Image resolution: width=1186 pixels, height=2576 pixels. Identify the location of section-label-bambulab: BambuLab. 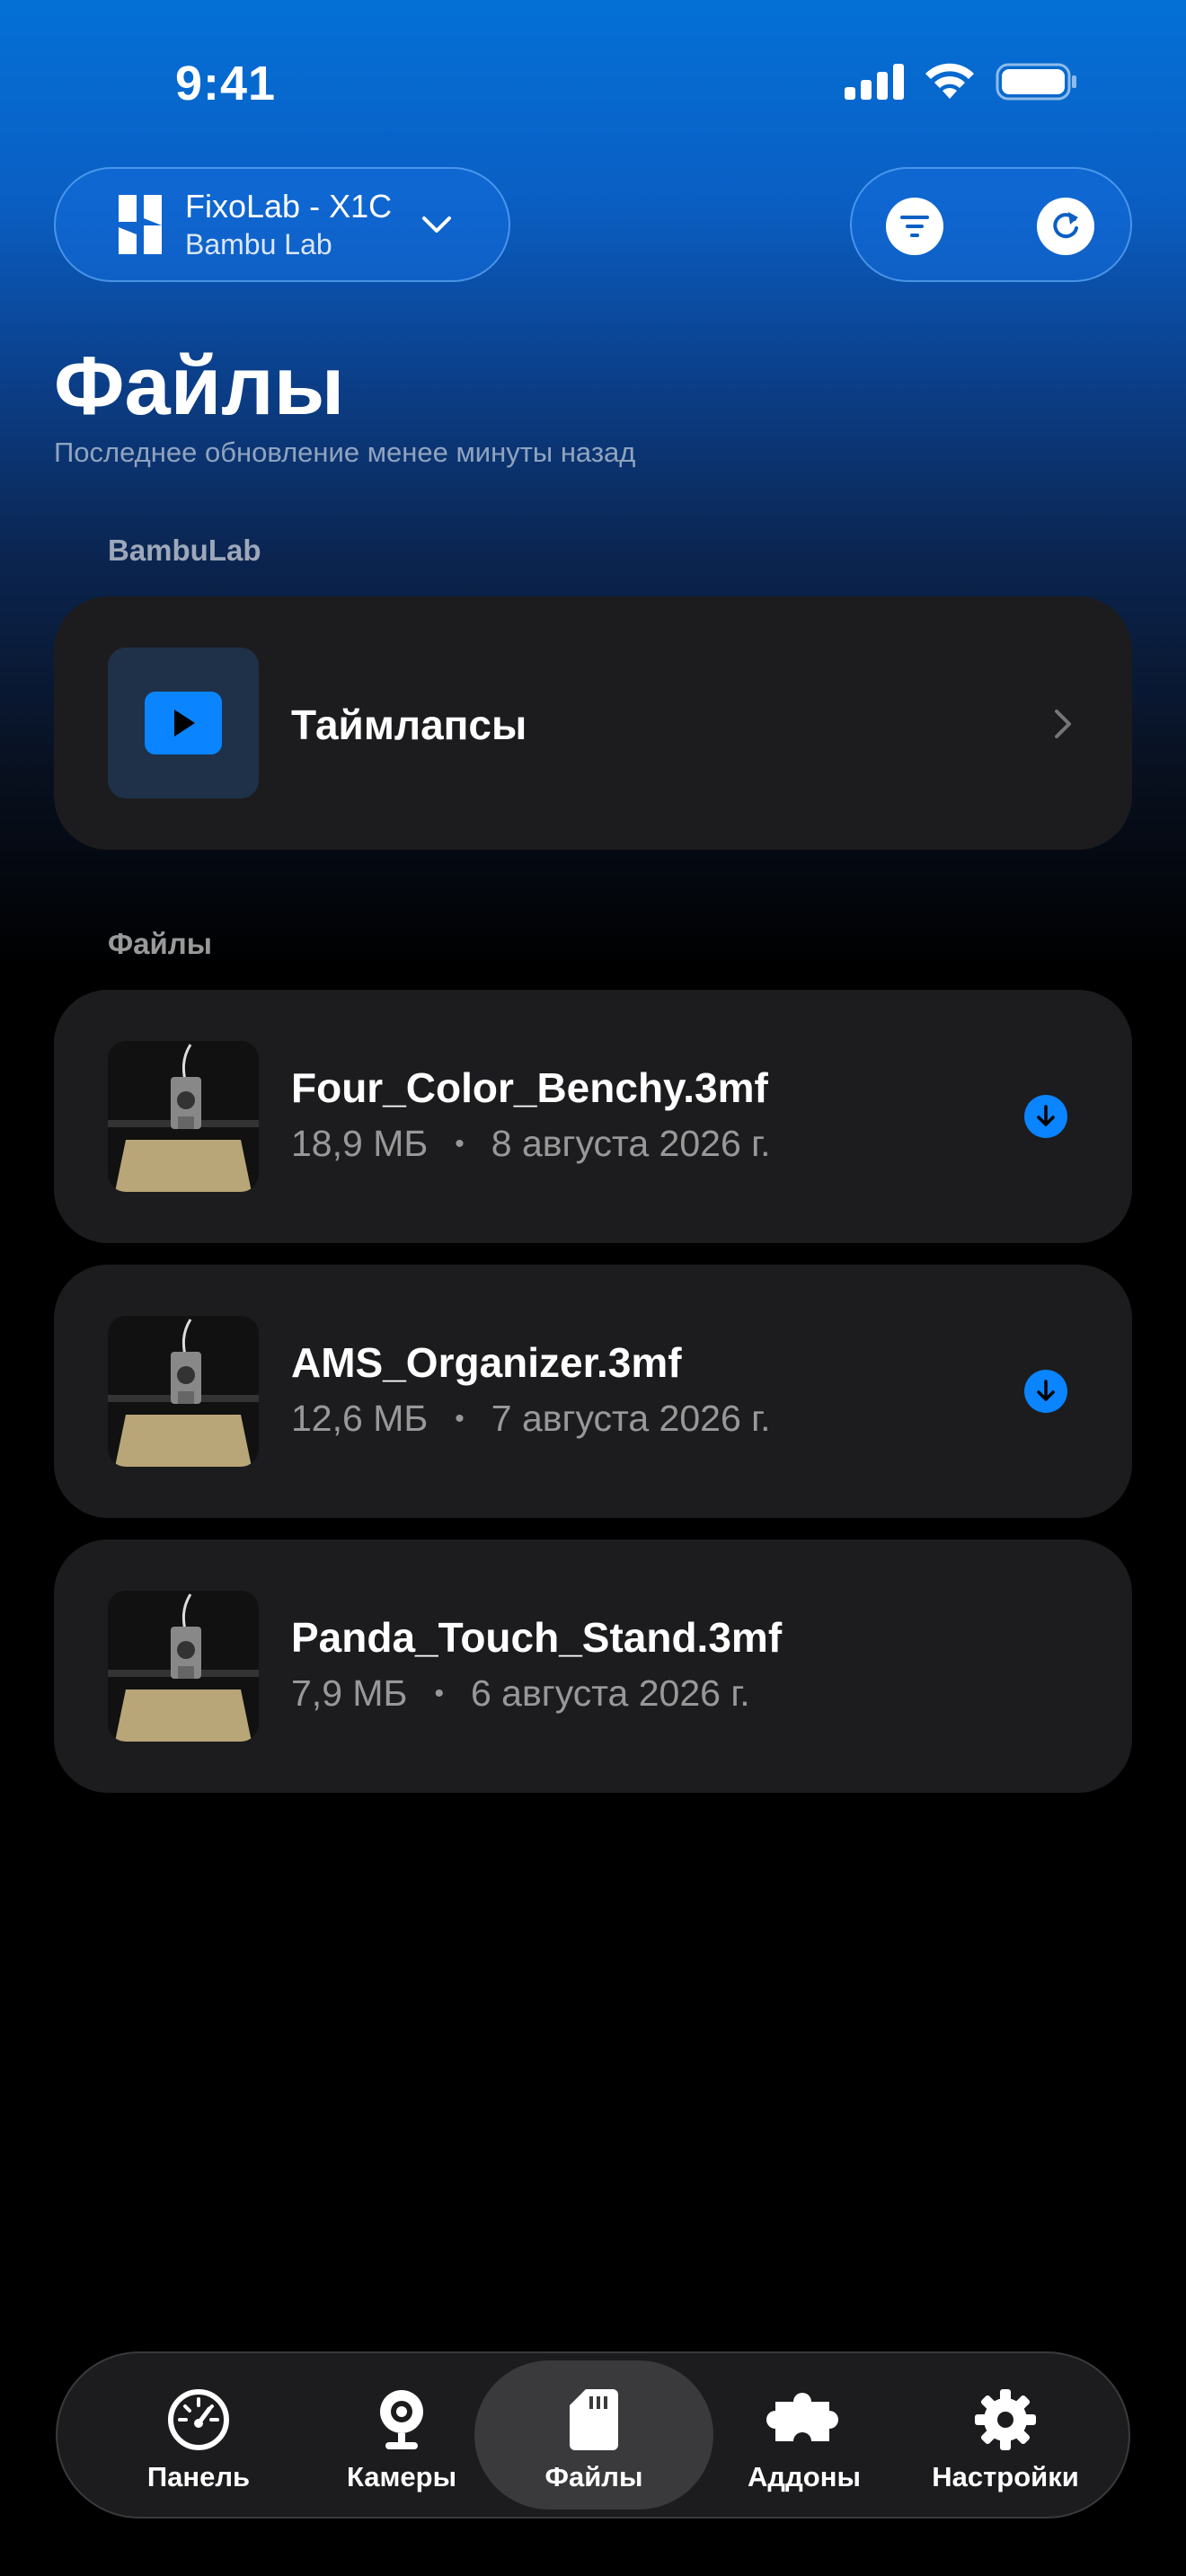
(184, 550).